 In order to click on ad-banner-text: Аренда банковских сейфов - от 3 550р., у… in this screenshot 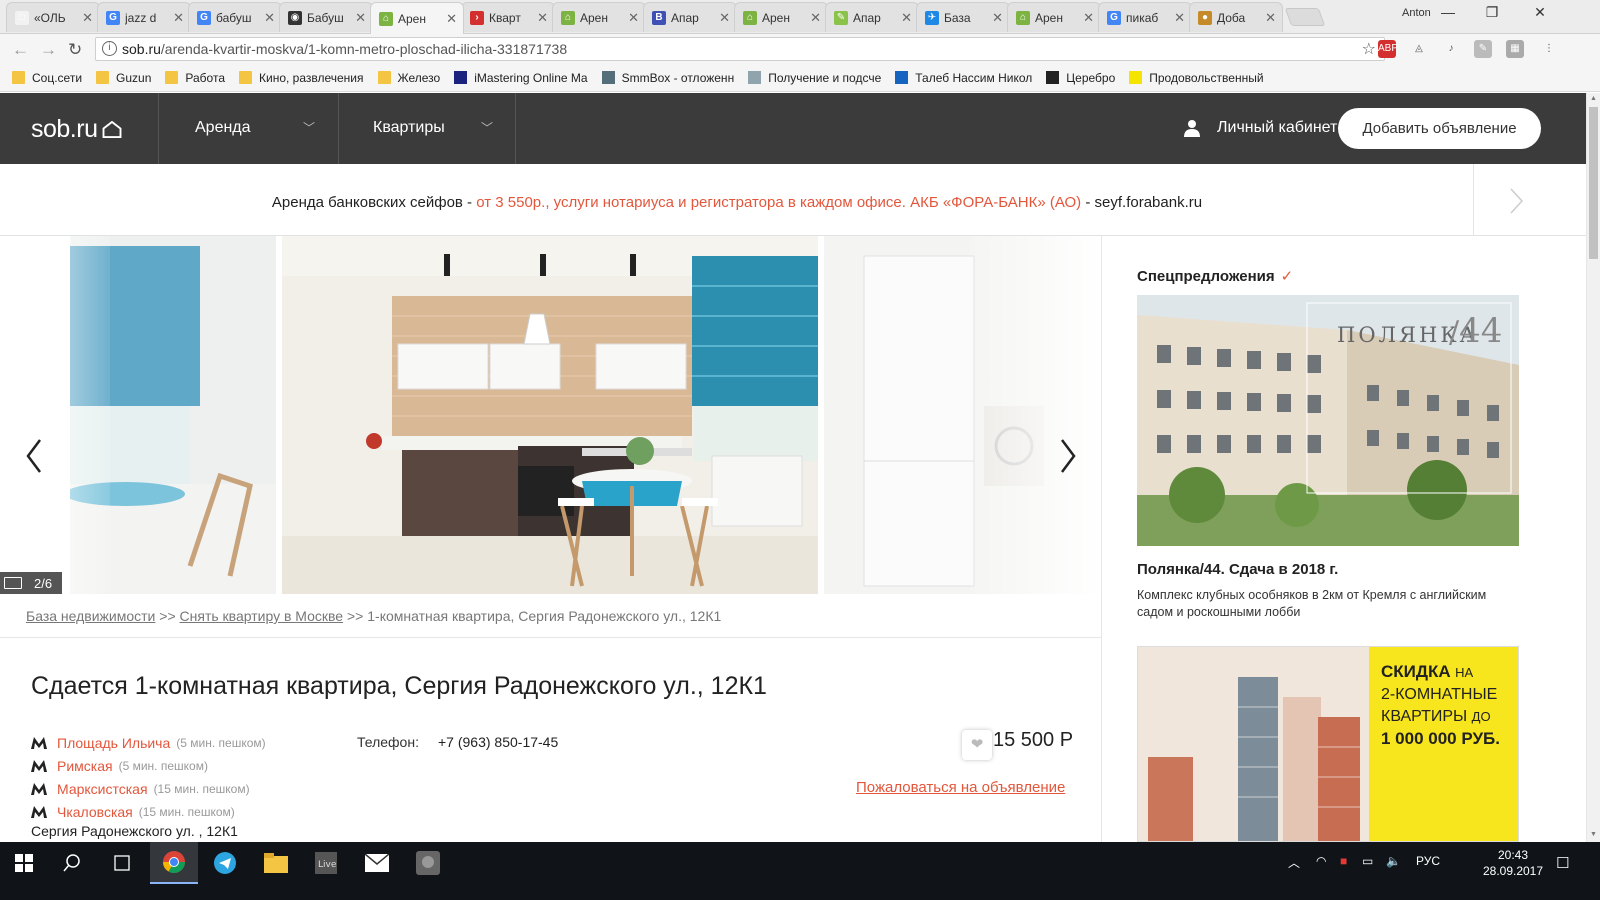, I will do `click(737, 202)`.